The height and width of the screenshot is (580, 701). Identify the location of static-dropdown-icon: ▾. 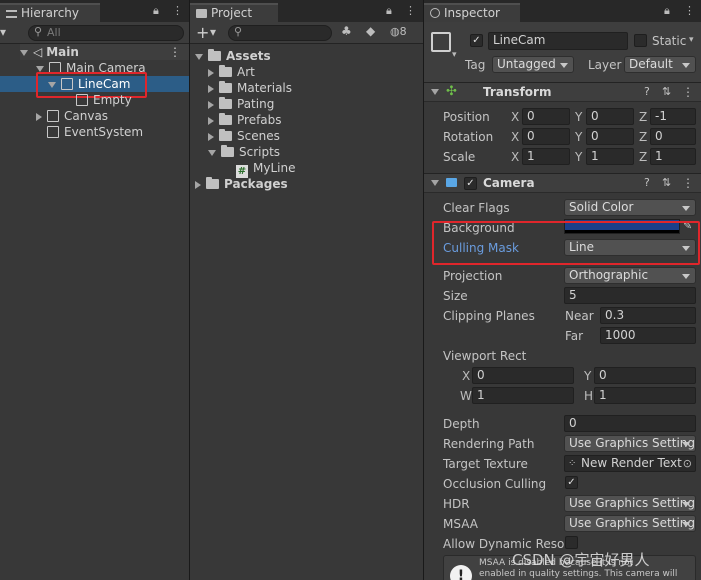
(691, 40).